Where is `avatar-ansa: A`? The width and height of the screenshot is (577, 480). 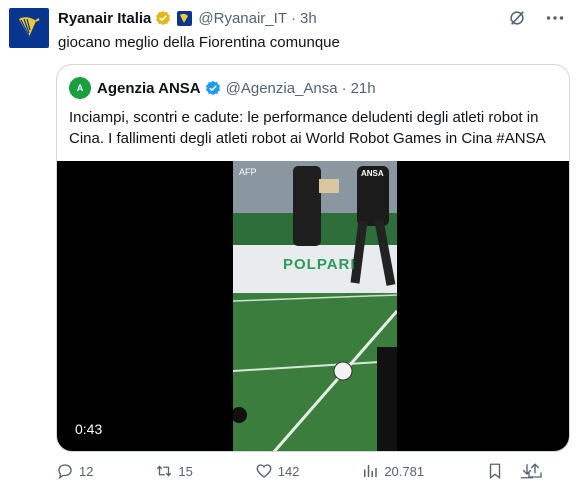
avatar-ansa: A is located at coordinates (80, 88).